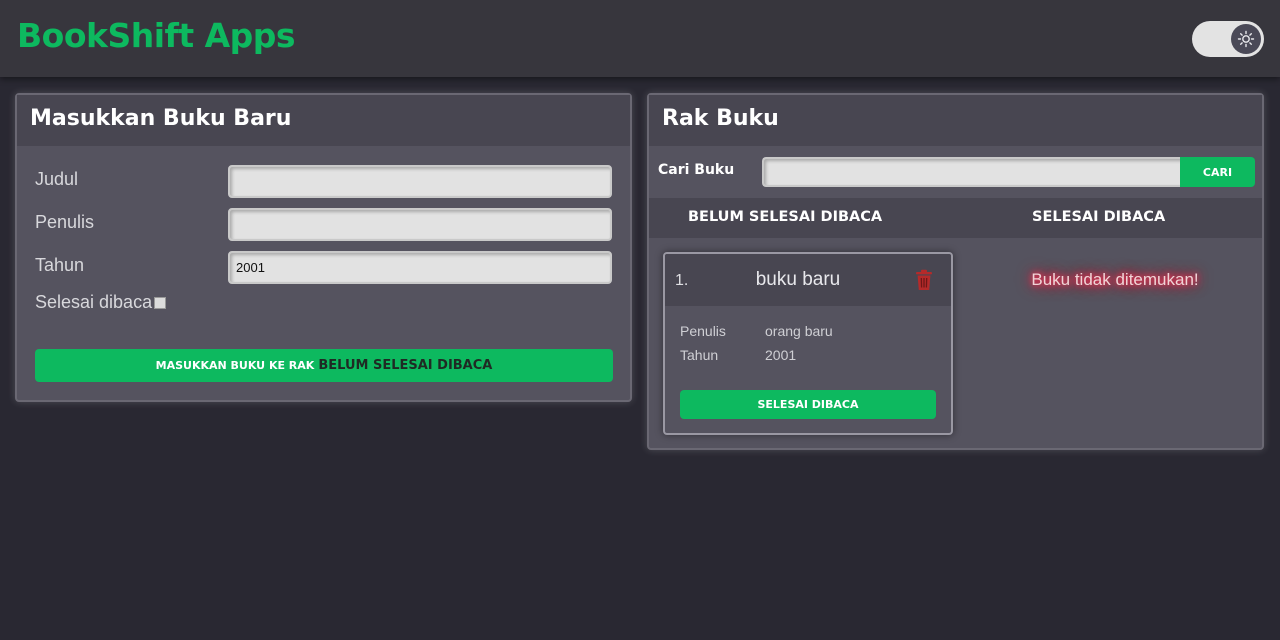 This screenshot has height=640, width=1280. Describe the element at coordinates (420, 224) in the screenshot. I see `penulis-input` at that location.